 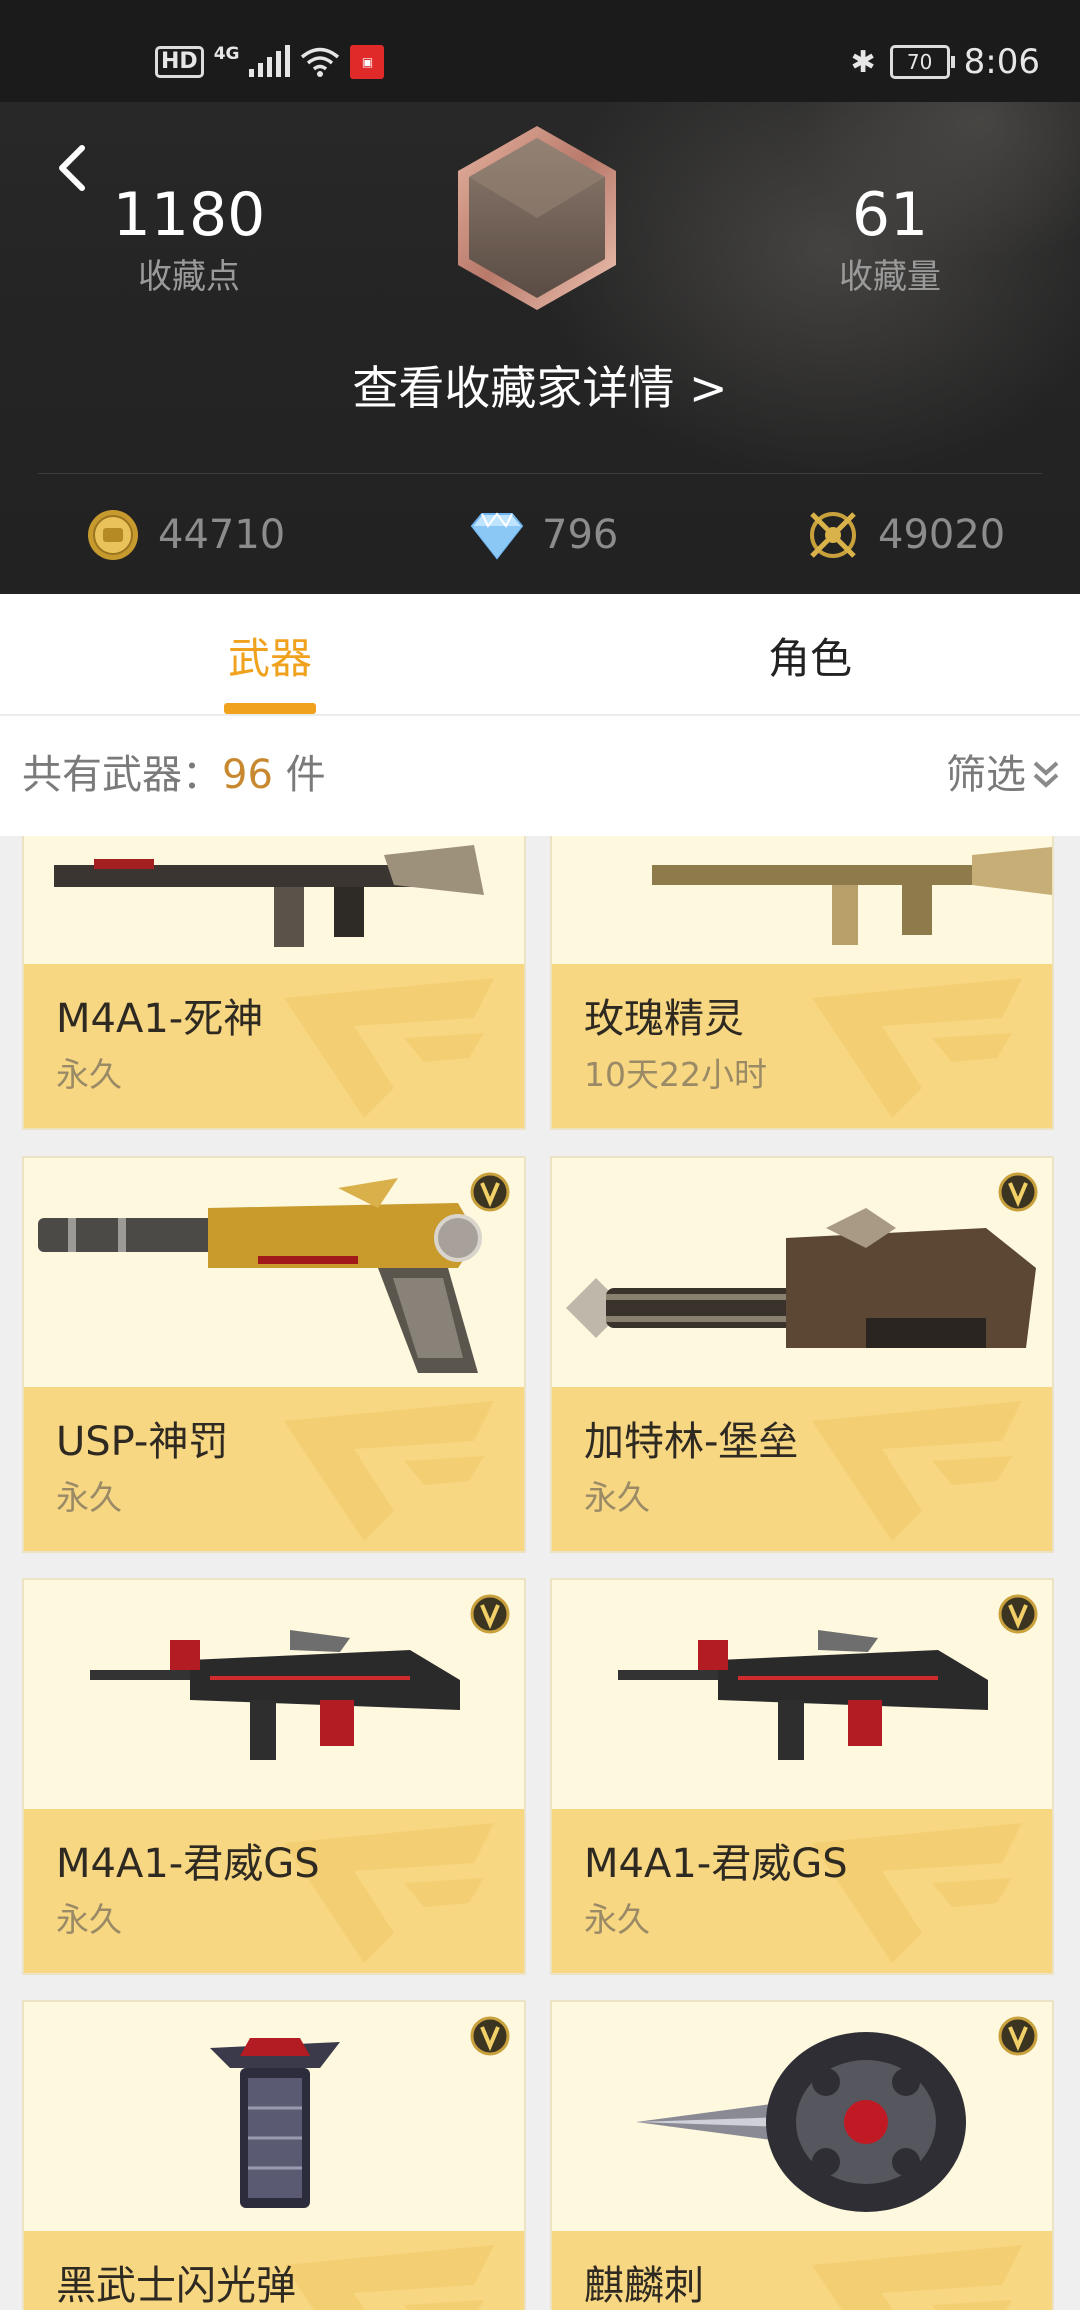 I want to click on header-divider, so click(x=540, y=473).